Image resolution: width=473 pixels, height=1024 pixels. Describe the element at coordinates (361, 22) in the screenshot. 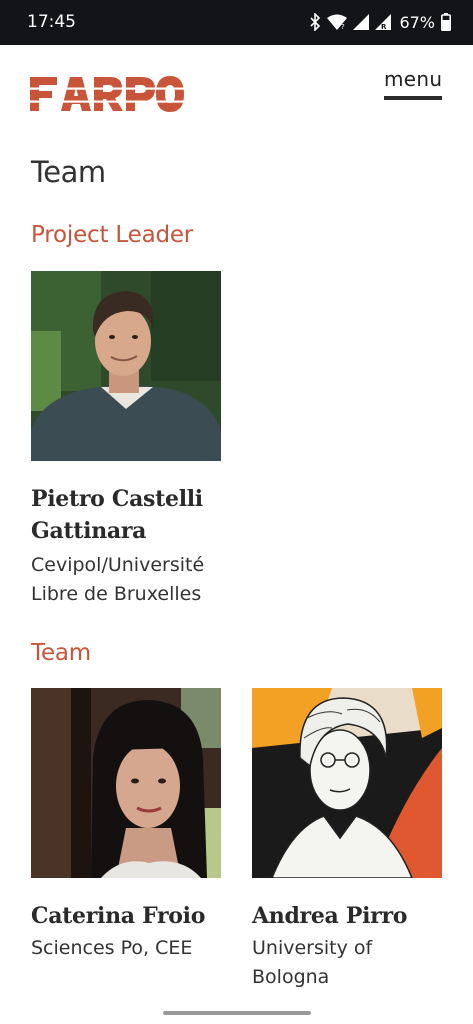

I see `signal-icon` at that location.